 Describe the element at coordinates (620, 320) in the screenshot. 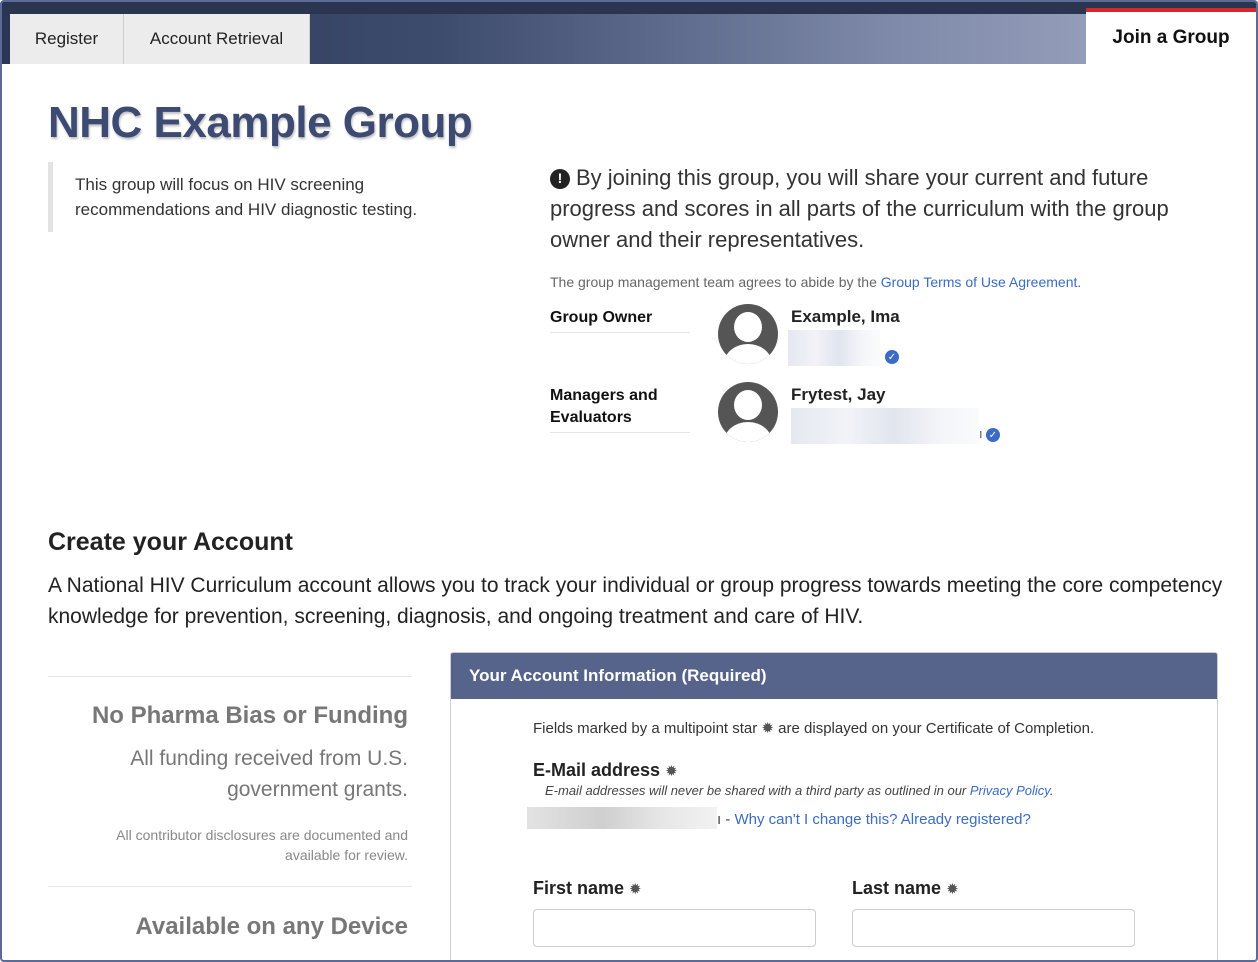

I see `group-owner-label: Group Owner` at that location.